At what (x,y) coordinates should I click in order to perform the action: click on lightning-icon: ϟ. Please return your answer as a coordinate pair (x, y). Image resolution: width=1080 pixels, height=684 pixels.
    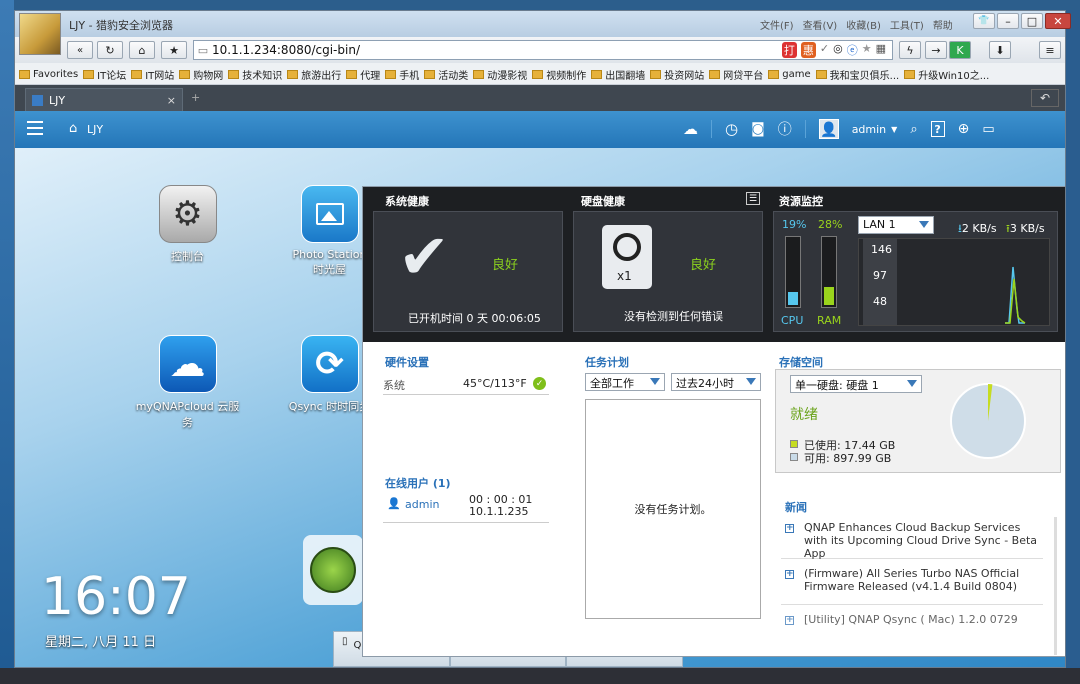
    Looking at the image, I should click on (910, 50).